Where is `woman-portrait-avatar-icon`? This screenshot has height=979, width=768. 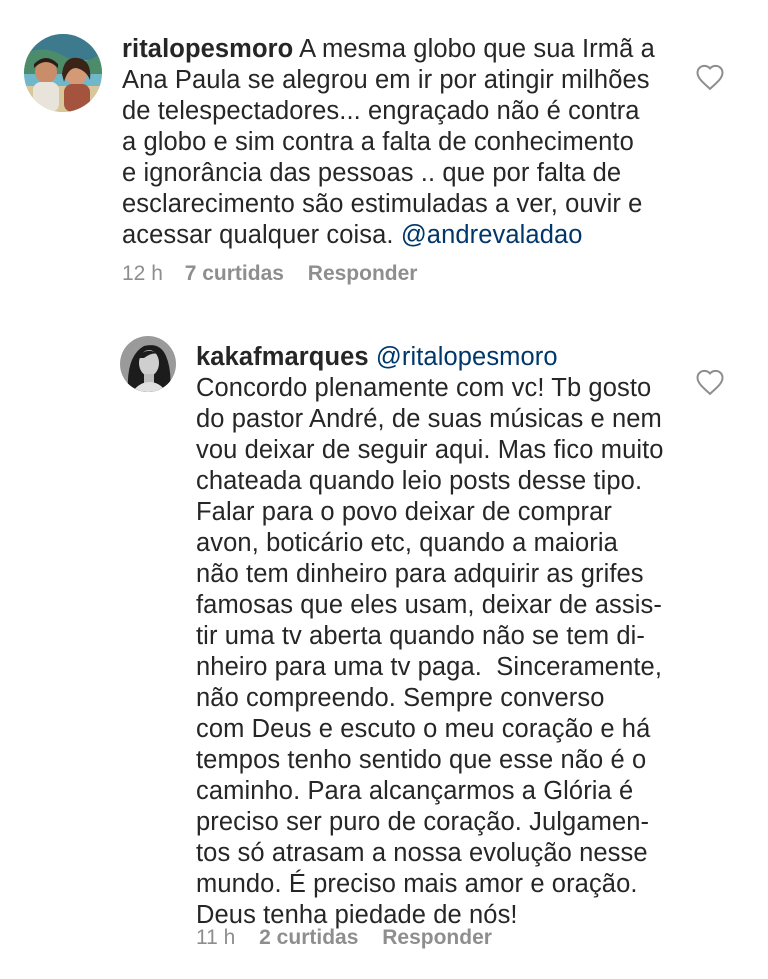 woman-portrait-avatar-icon is located at coordinates (148, 364).